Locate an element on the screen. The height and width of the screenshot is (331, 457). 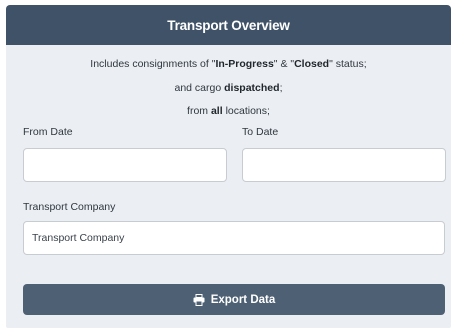
info-text: locations; is located at coordinates (246, 111).